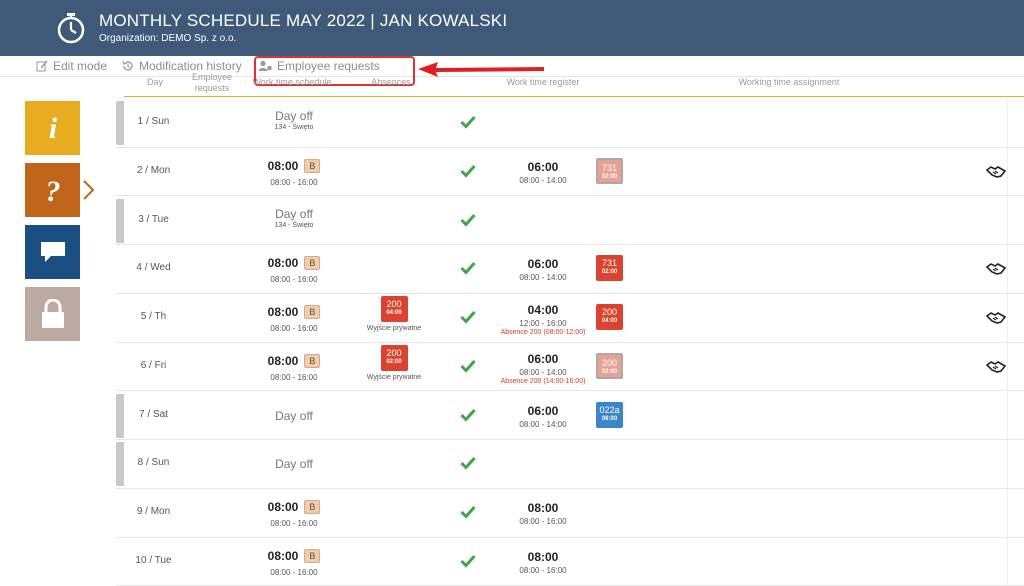  What do you see at coordinates (570, 221) in the screenshot?
I see `table-row: 3 / Tue Day off 134 - Święto` at bounding box center [570, 221].